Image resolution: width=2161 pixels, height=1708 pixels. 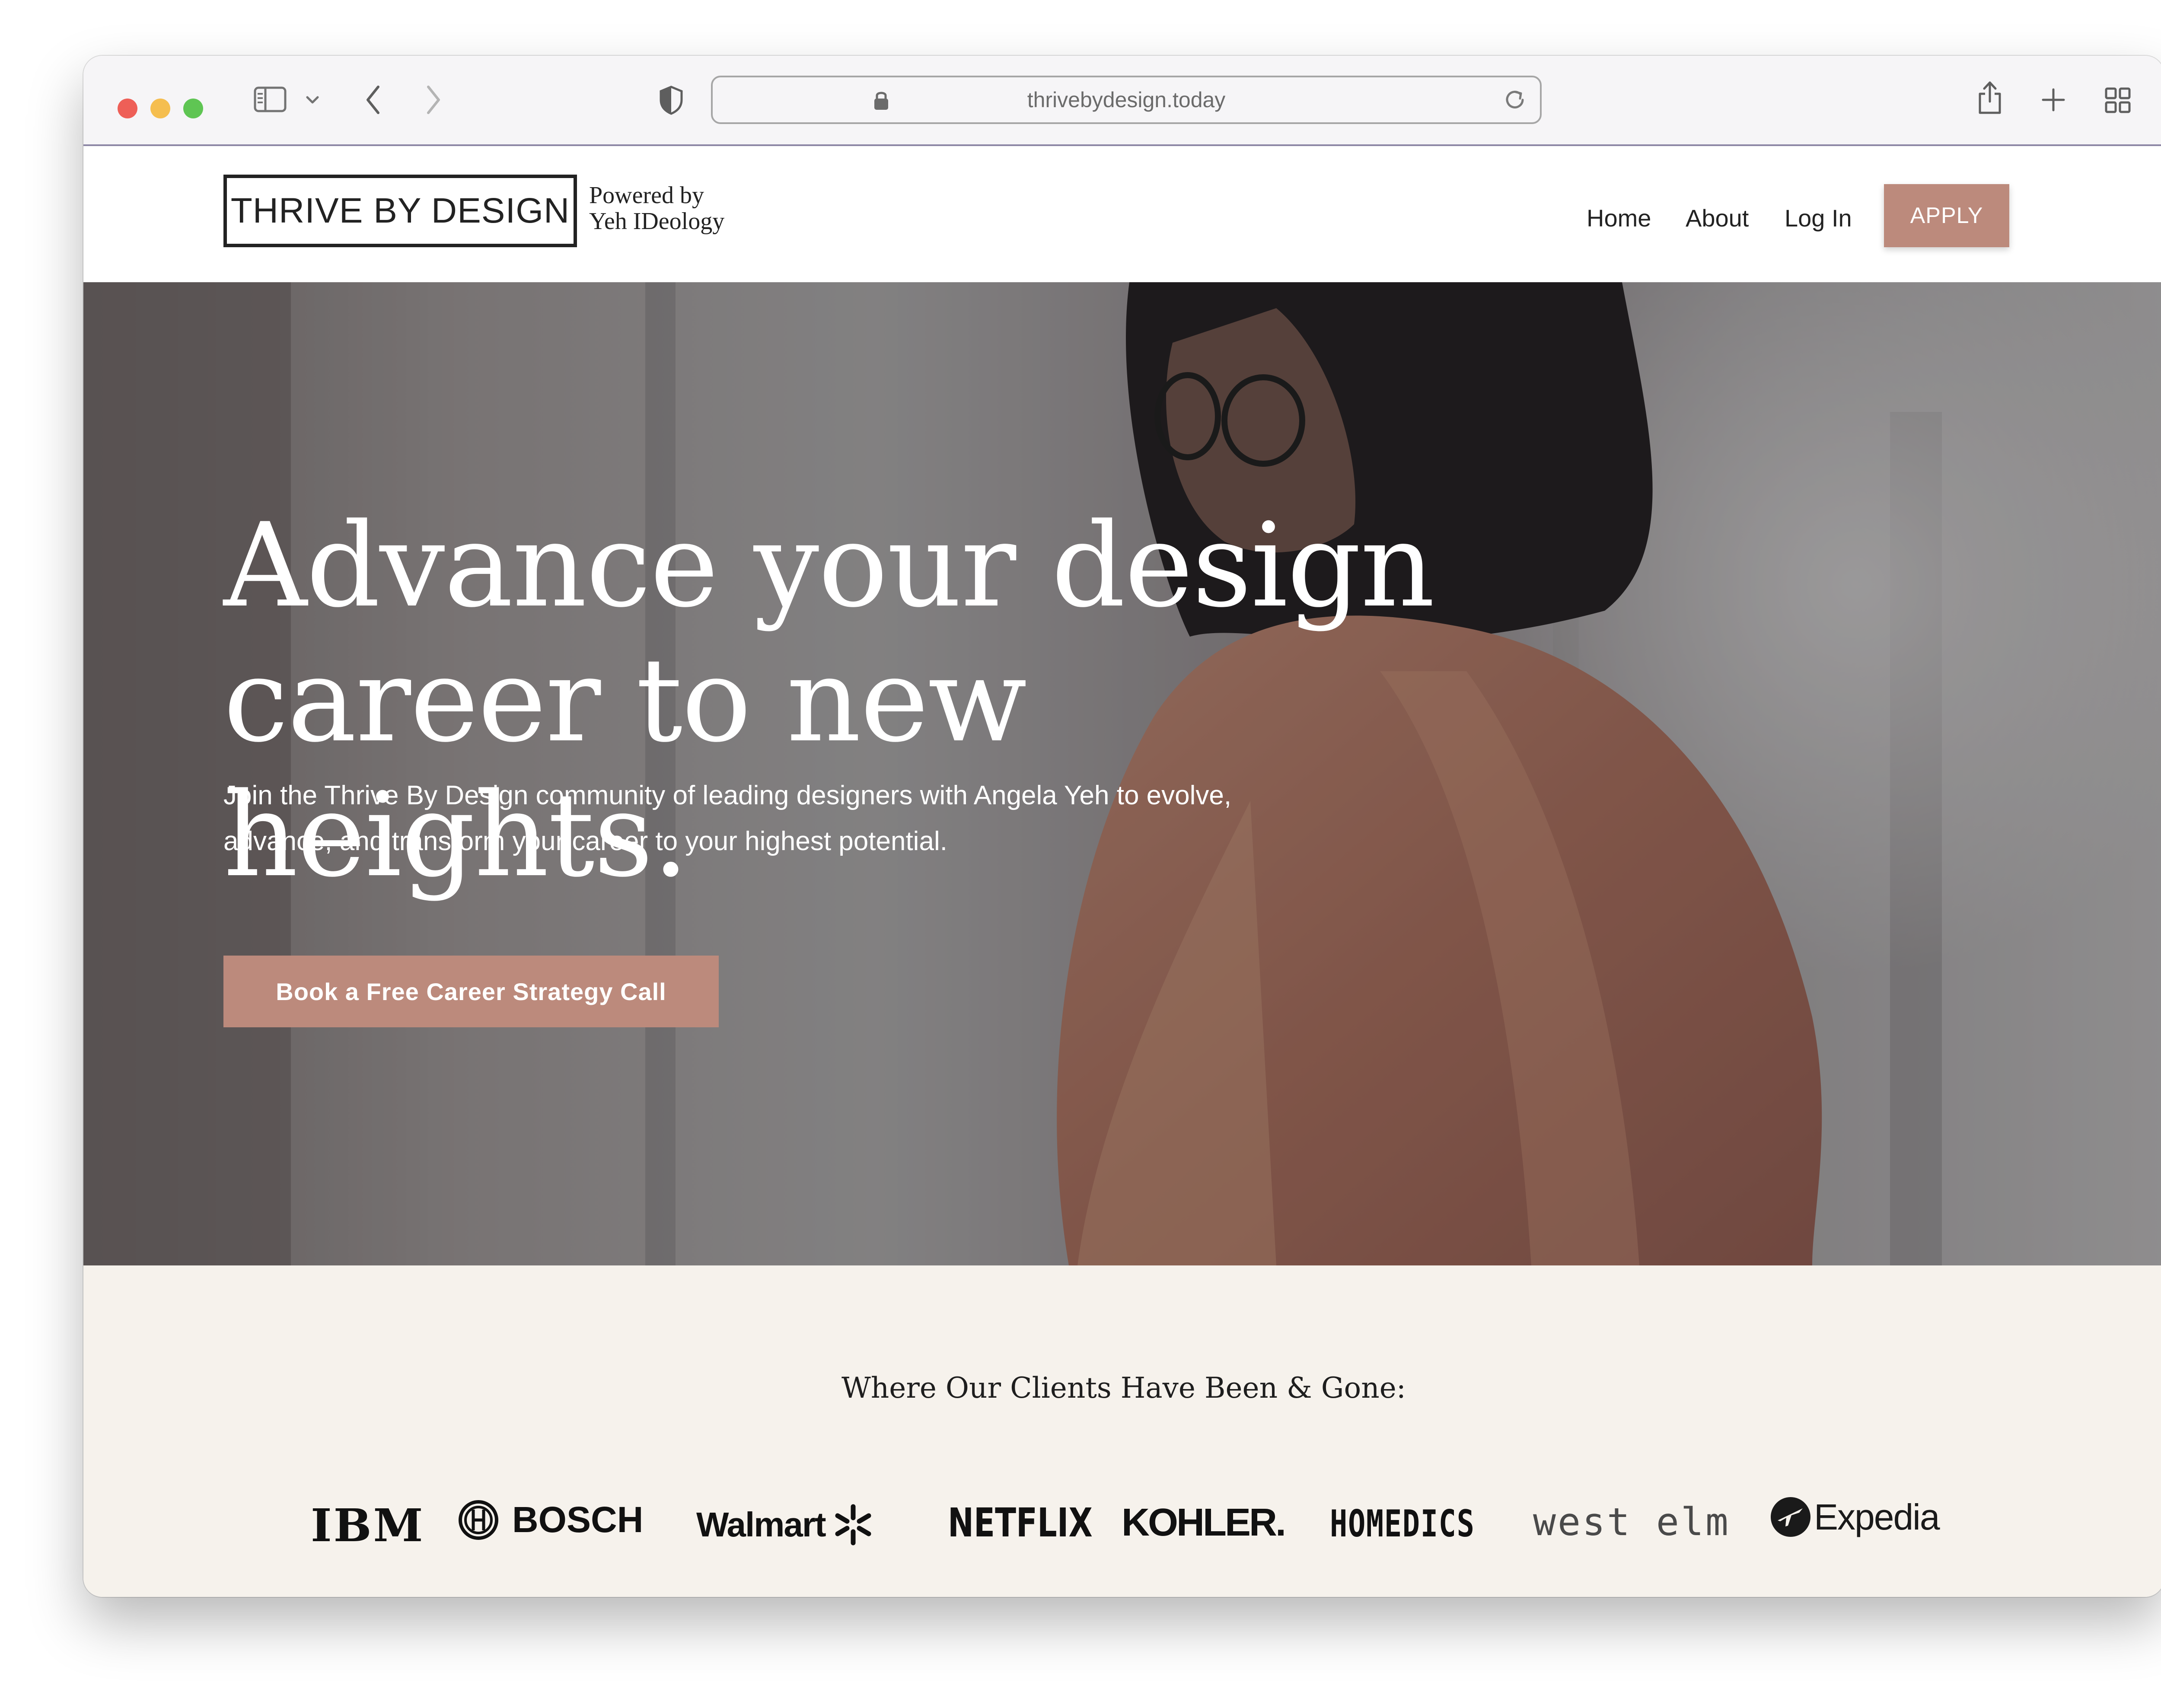 I want to click on close-window-button, so click(x=127, y=108).